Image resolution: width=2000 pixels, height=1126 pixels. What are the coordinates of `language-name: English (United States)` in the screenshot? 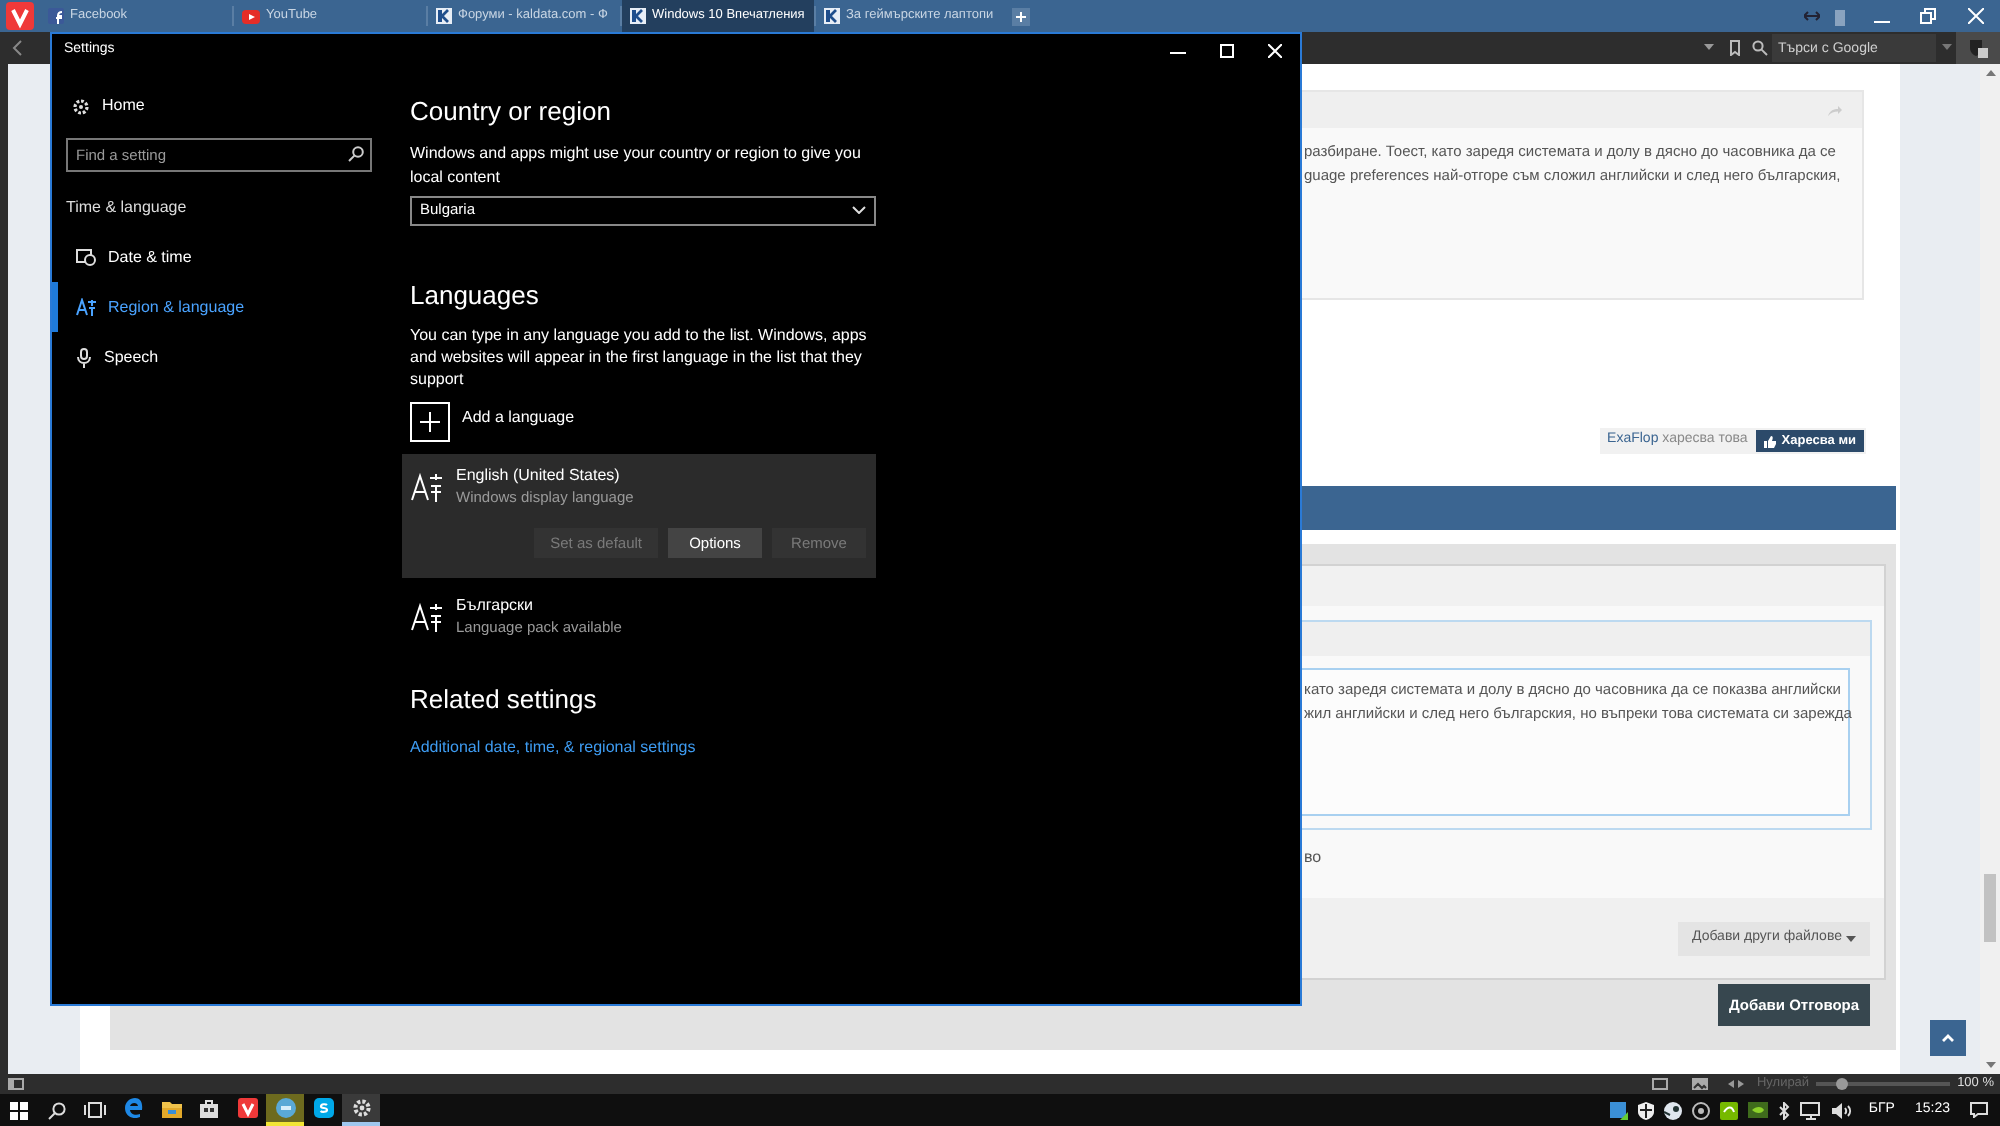 It's located at (539, 475).